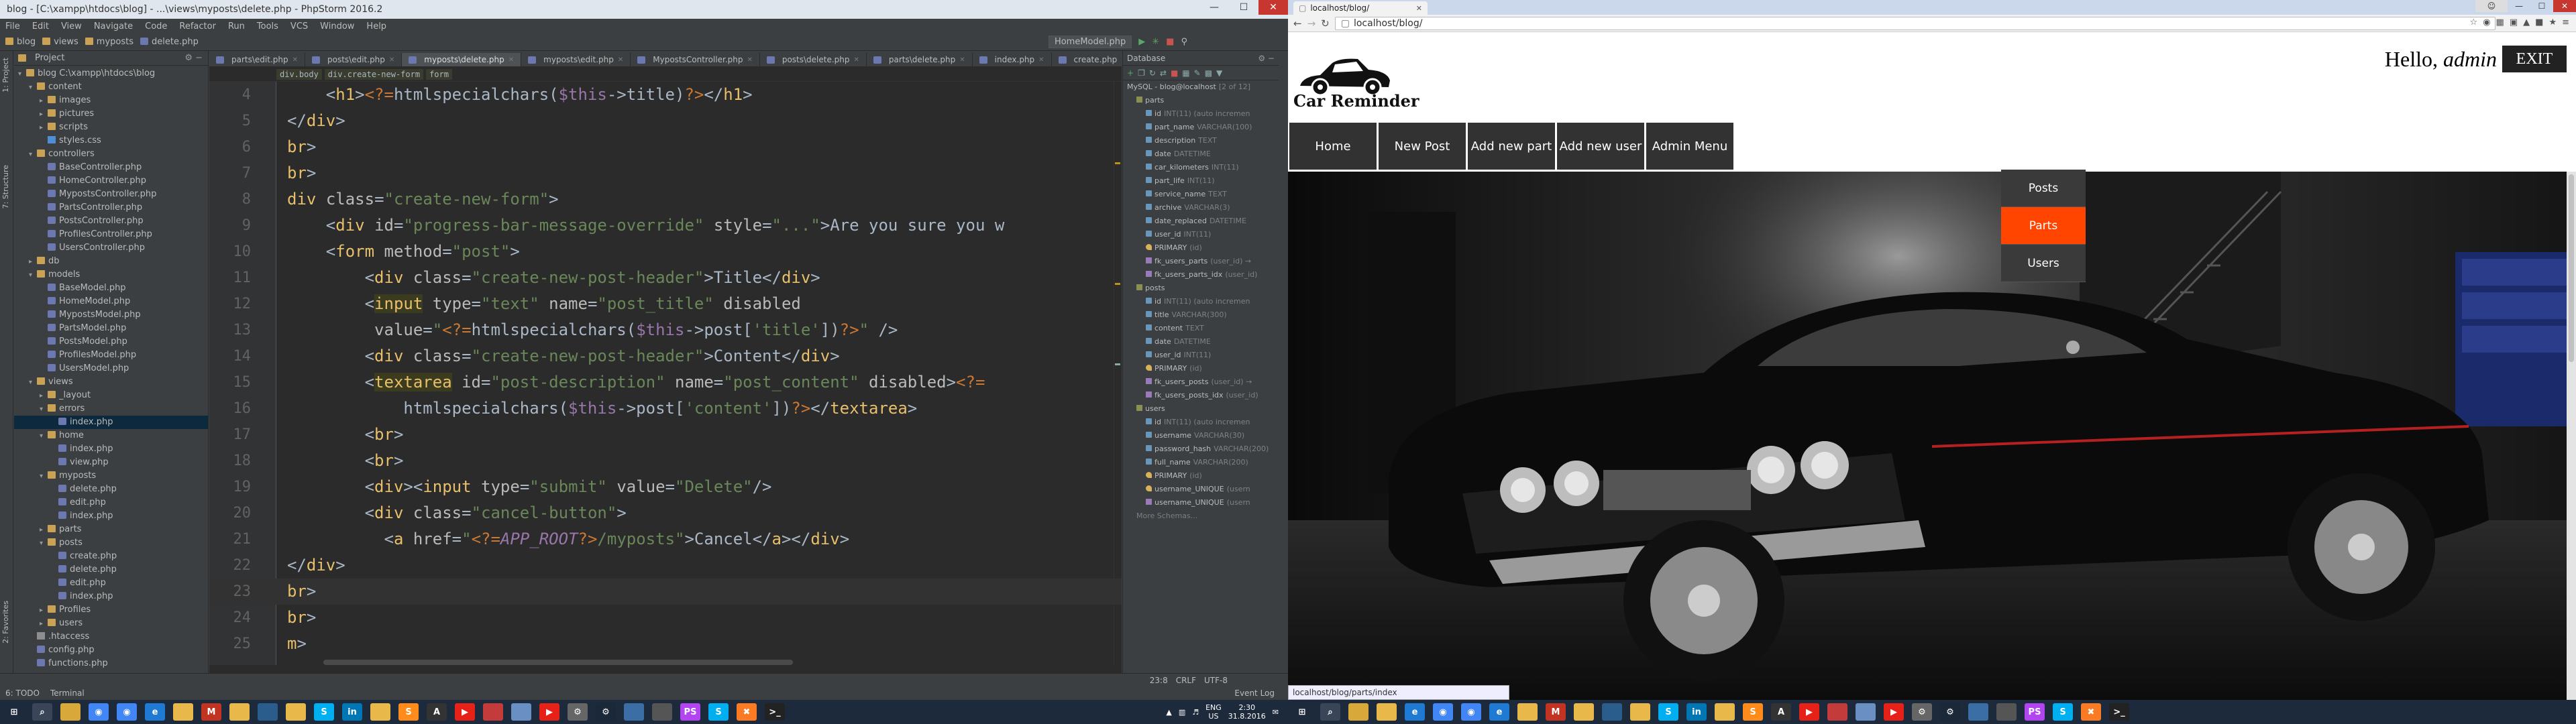 Image resolution: width=2576 pixels, height=724 pixels. What do you see at coordinates (1866, 712) in the screenshot?
I see `photo-icon` at bounding box center [1866, 712].